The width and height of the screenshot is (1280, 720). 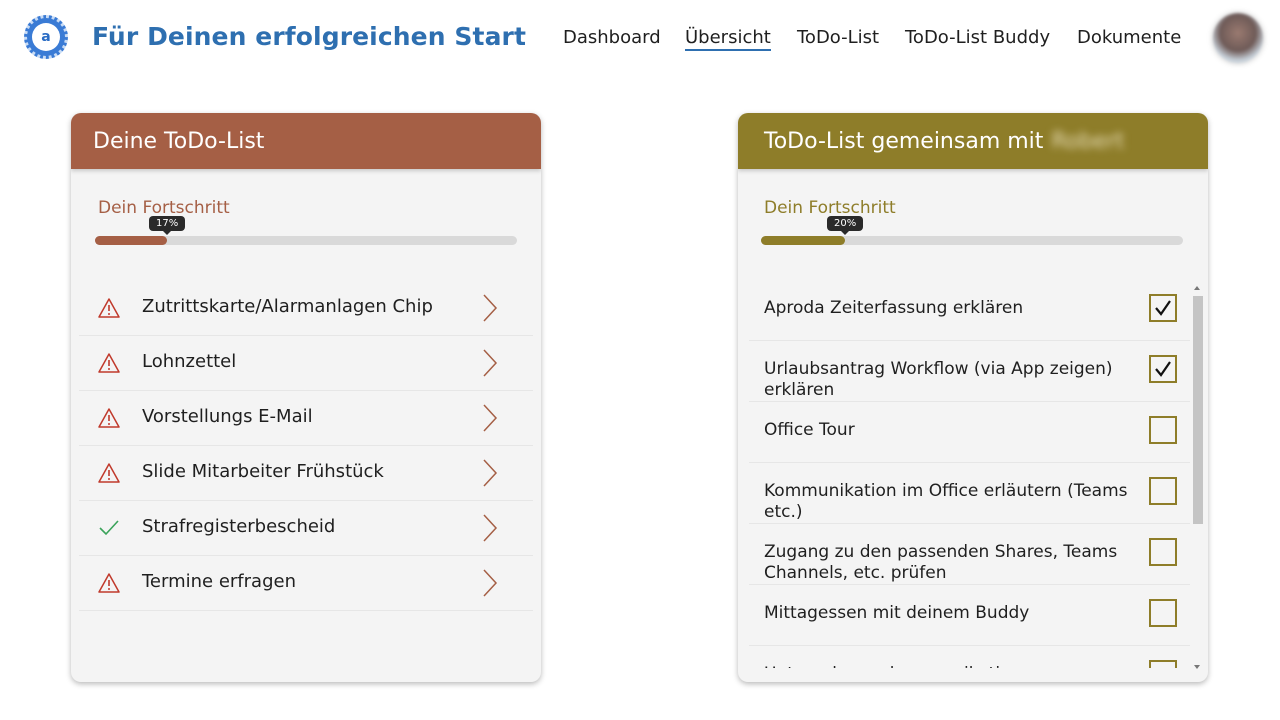 I want to click on scrollbar-thumb, so click(x=1198, y=410).